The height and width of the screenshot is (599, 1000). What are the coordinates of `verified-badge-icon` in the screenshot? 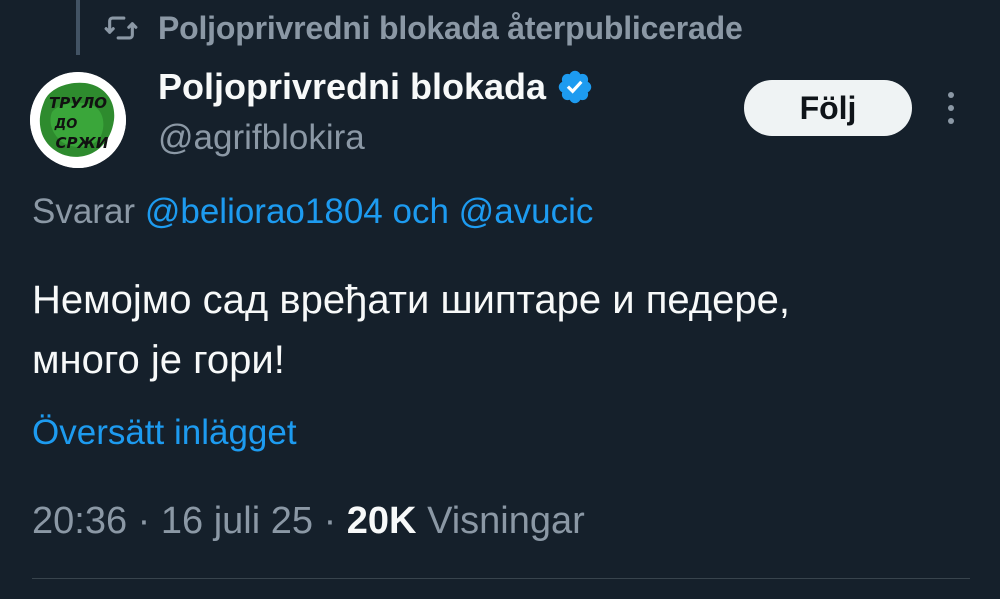 It's located at (575, 87).